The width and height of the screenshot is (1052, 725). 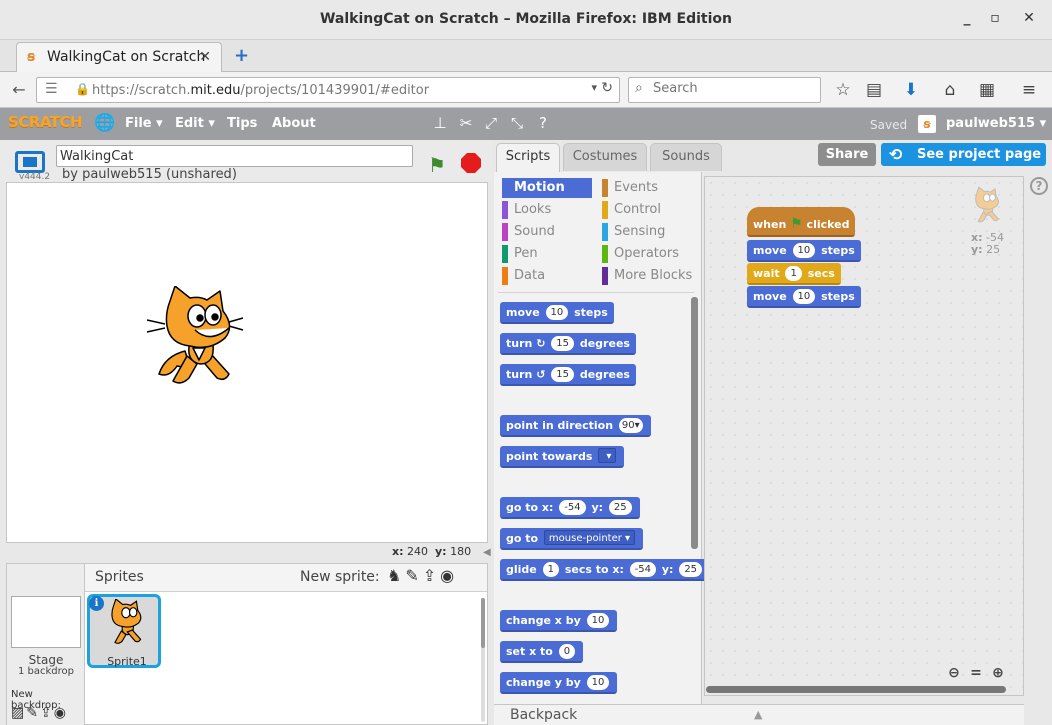 I want to click on stage-header: v444.2 by paulweb515 (unshared) ⚑, so click(x=246, y=161).